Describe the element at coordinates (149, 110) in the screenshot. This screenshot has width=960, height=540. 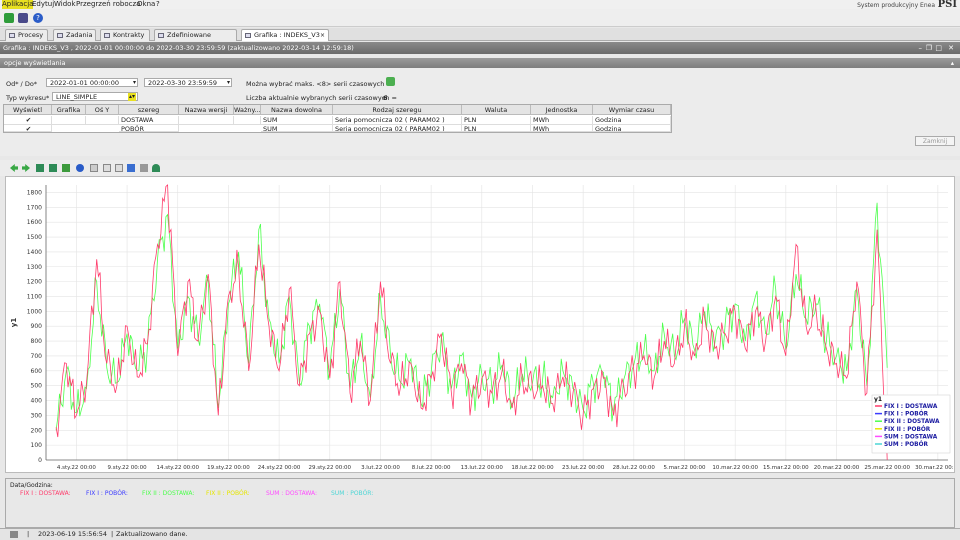
I see `col-header: szereg` at that location.